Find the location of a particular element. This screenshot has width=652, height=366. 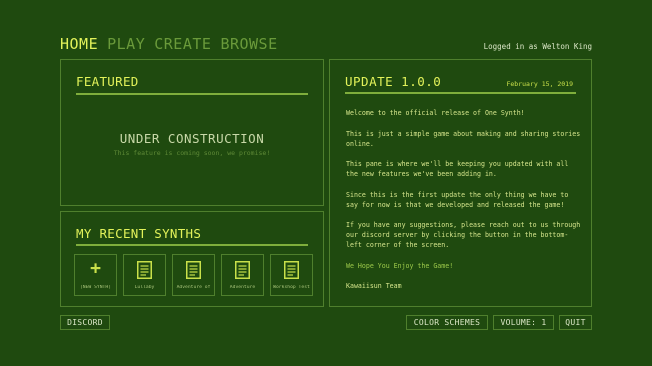

recent-synths-title: MY RECENT SYNTHS is located at coordinates (139, 233).